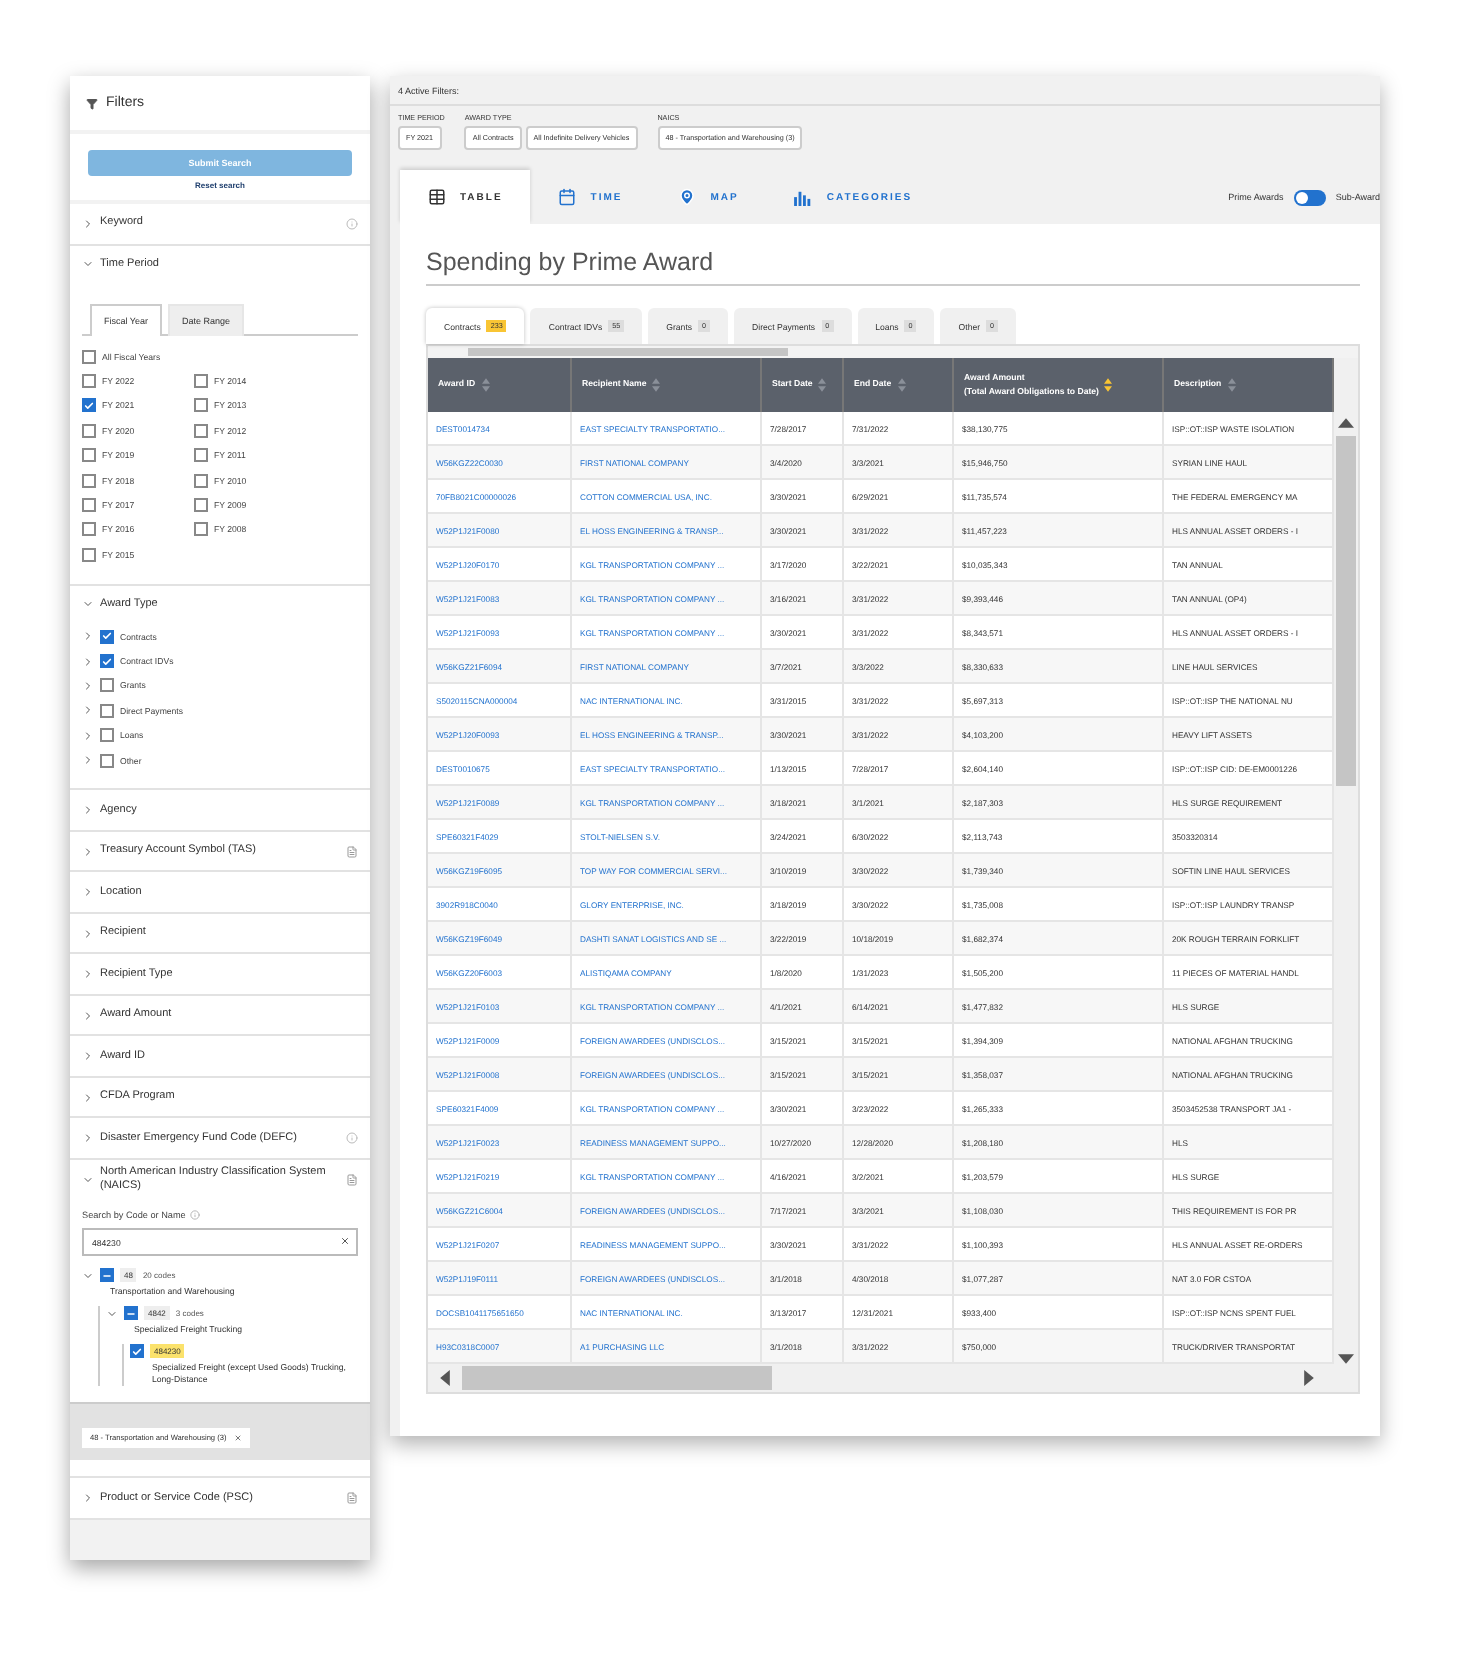 This screenshot has height=1666, width=1482. I want to click on map-pin-icon, so click(687, 197).